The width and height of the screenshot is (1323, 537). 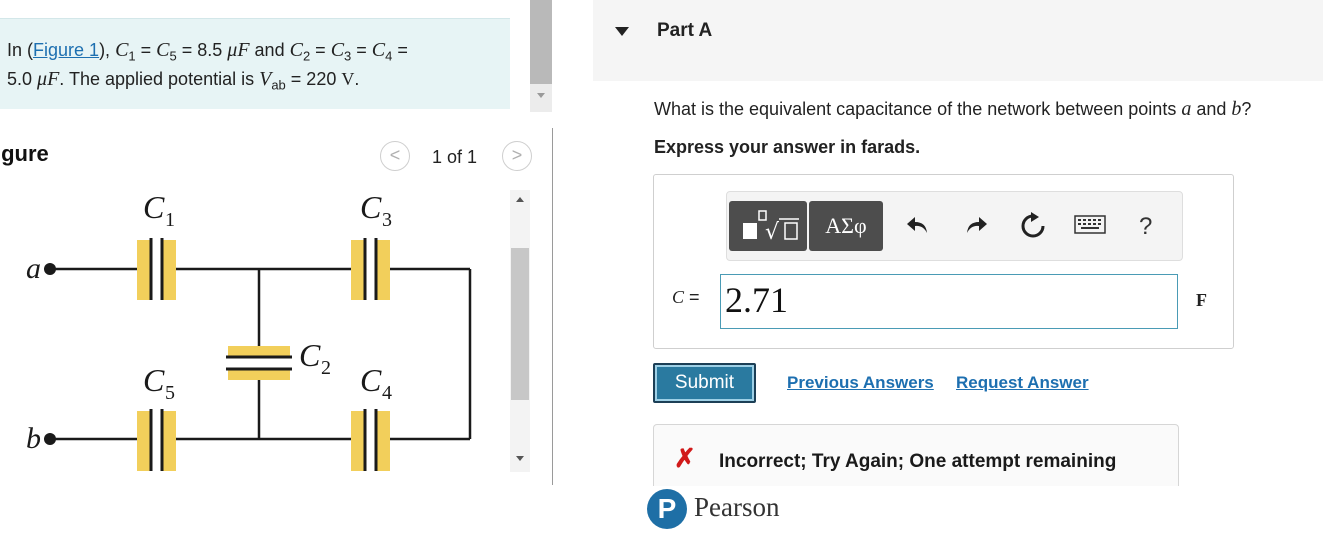 What do you see at coordinates (313, 78) in the screenshot?
I see `value-vab: = 220` at bounding box center [313, 78].